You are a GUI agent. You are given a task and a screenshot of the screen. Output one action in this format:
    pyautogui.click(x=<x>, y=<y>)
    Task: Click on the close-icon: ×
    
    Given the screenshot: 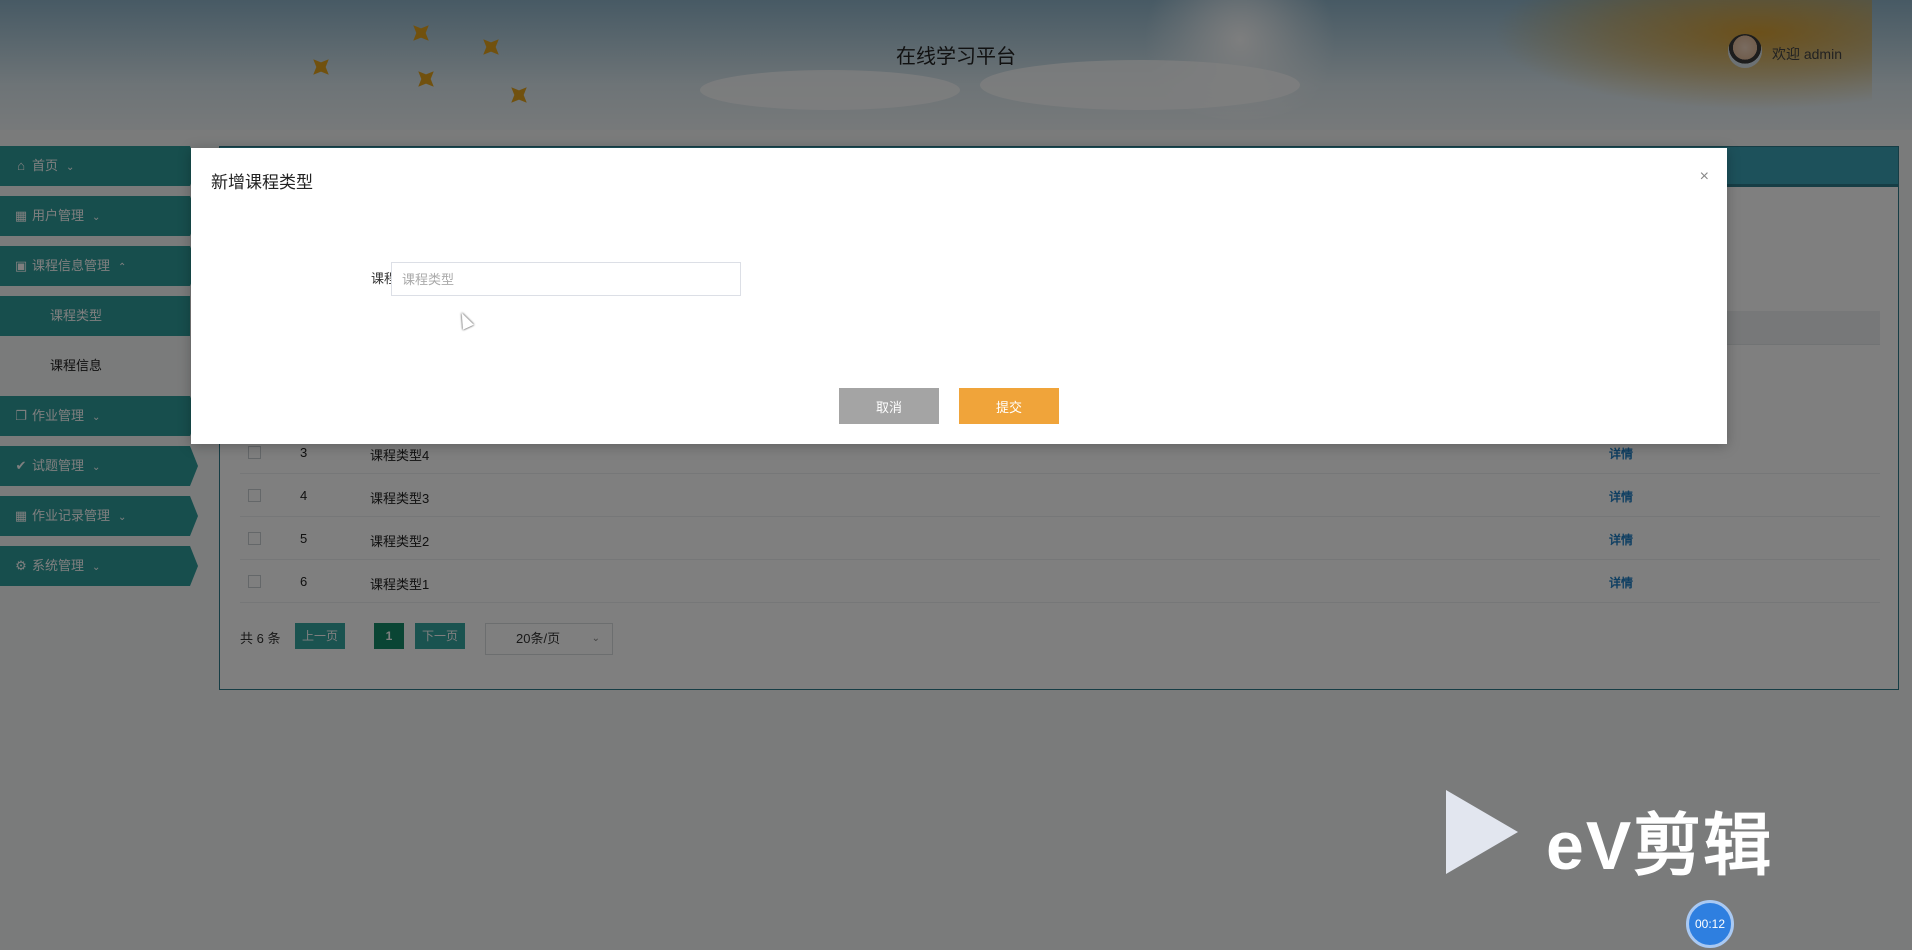 What is the action you would take?
    pyautogui.click(x=1704, y=177)
    